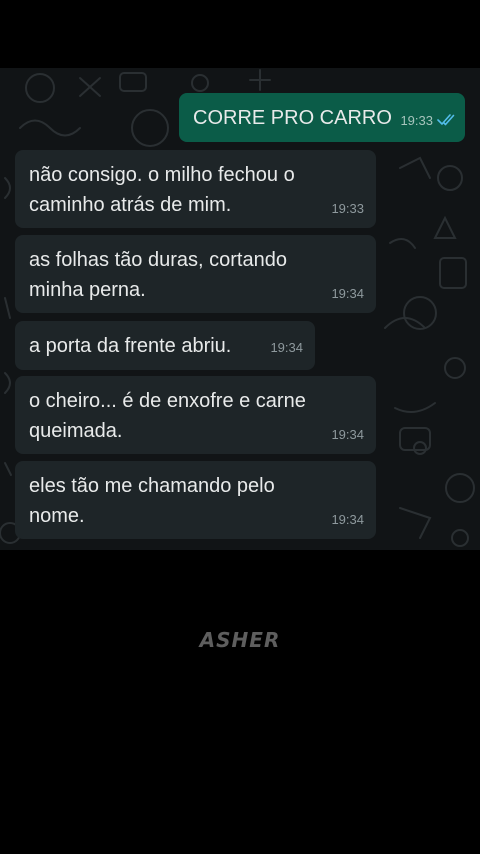 Image resolution: width=480 pixels, height=854 pixels. I want to click on incoming-message: a porta da frente abriu. 19:34, so click(165, 345).